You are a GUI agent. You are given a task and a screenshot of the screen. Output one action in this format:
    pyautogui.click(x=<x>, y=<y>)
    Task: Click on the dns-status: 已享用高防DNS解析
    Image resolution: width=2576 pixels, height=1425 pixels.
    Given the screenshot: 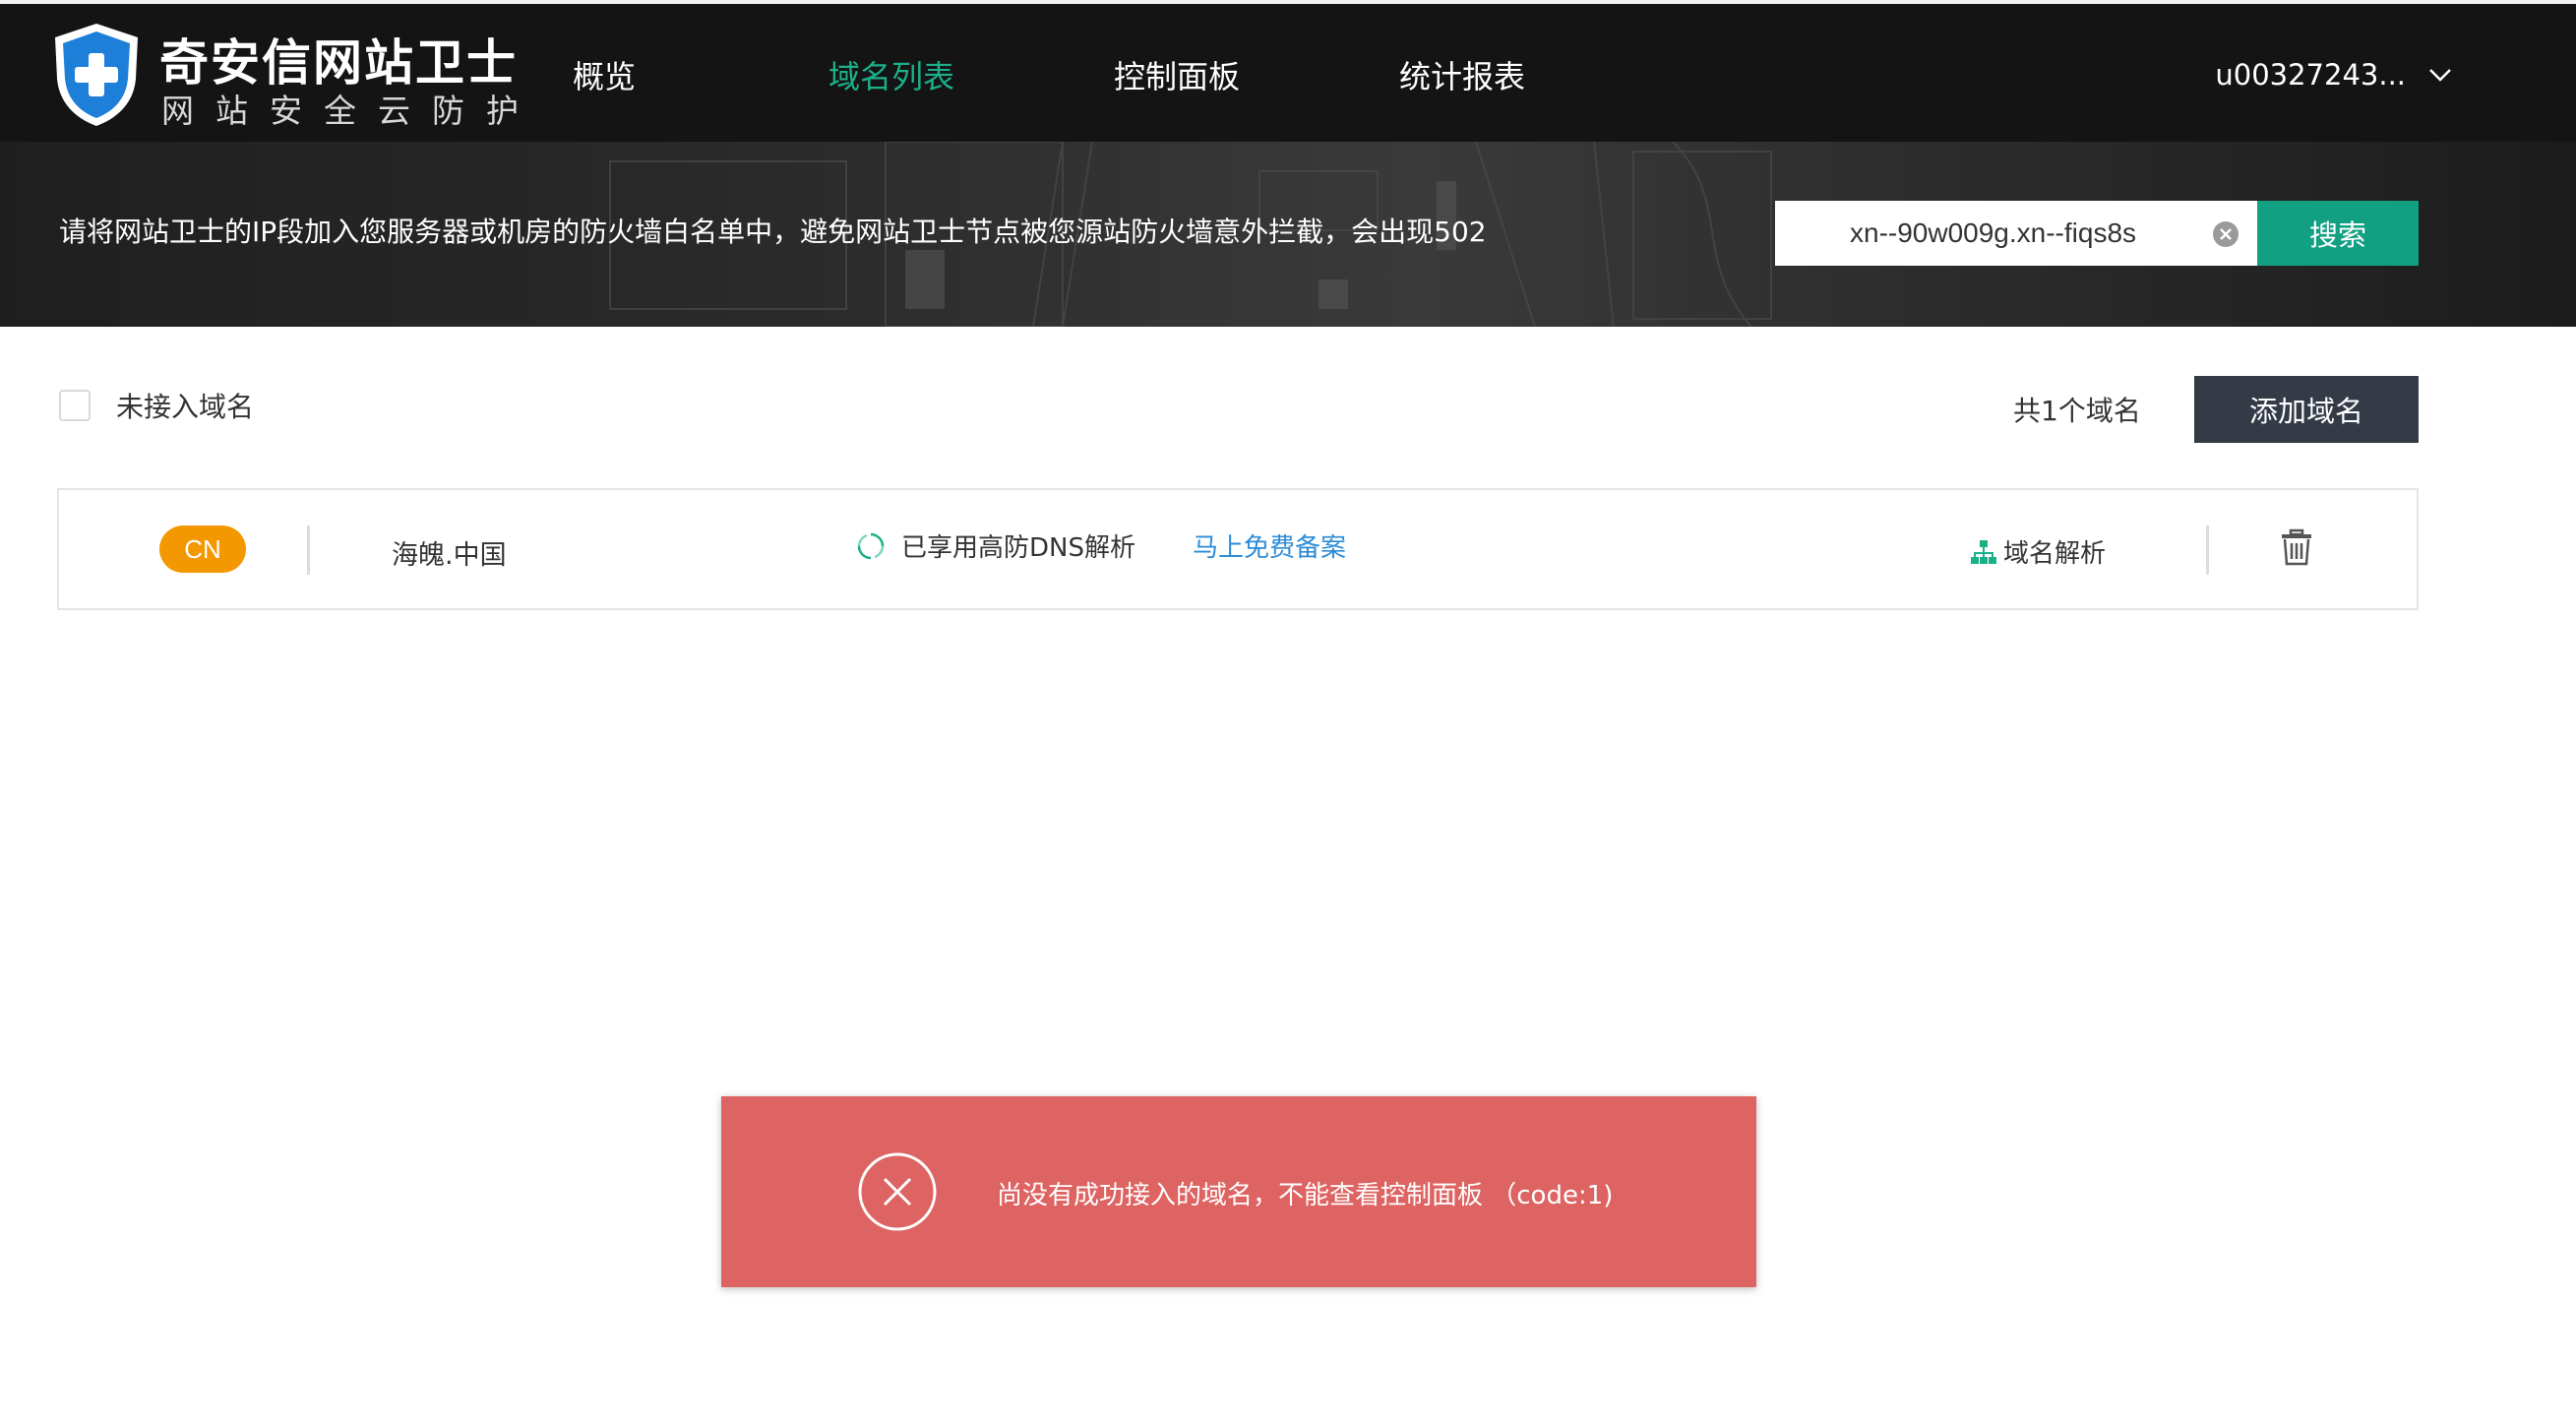 What is the action you would take?
    pyautogui.click(x=995, y=545)
    